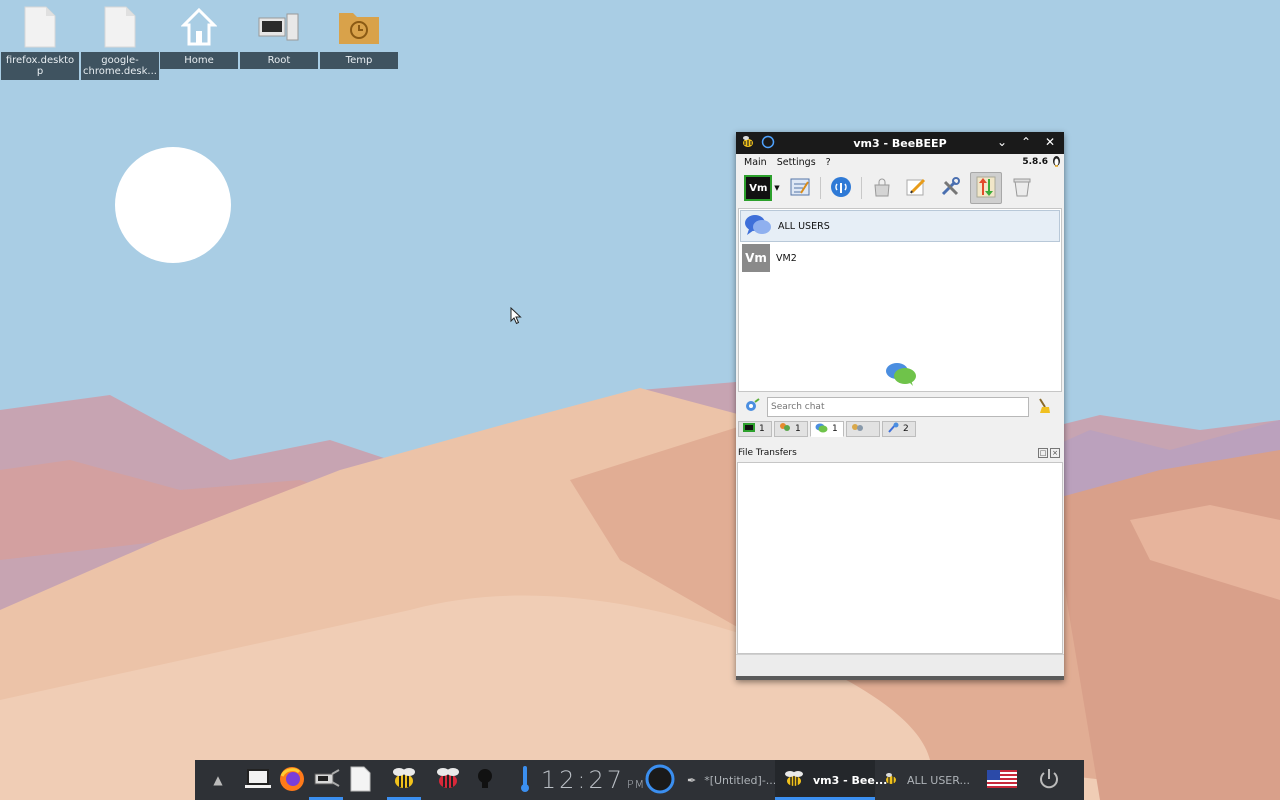 This screenshot has height=800, width=1280. I want to click on close-icon: ×, so click(1055, 453).